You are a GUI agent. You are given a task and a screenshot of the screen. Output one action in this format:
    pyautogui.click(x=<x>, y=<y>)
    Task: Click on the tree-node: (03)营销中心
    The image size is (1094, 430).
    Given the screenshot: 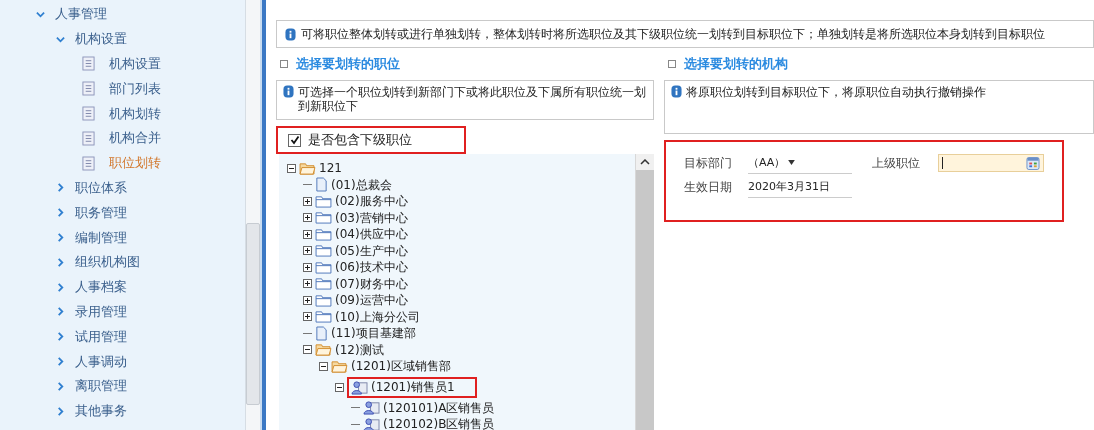 What is the action you would take?
    pyautogui.click(x=371, y=217)
    